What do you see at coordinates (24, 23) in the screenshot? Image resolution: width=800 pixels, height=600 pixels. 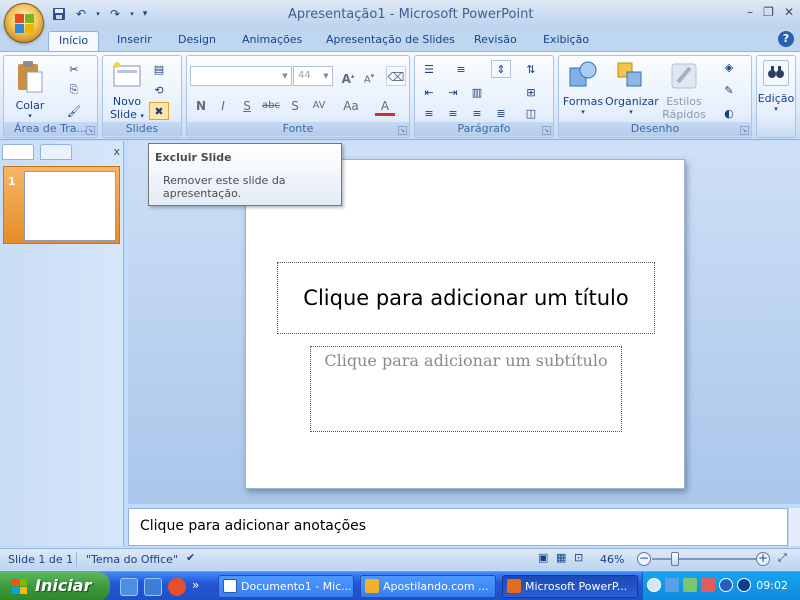 I see `office-button` at bounding box center [24, 23].